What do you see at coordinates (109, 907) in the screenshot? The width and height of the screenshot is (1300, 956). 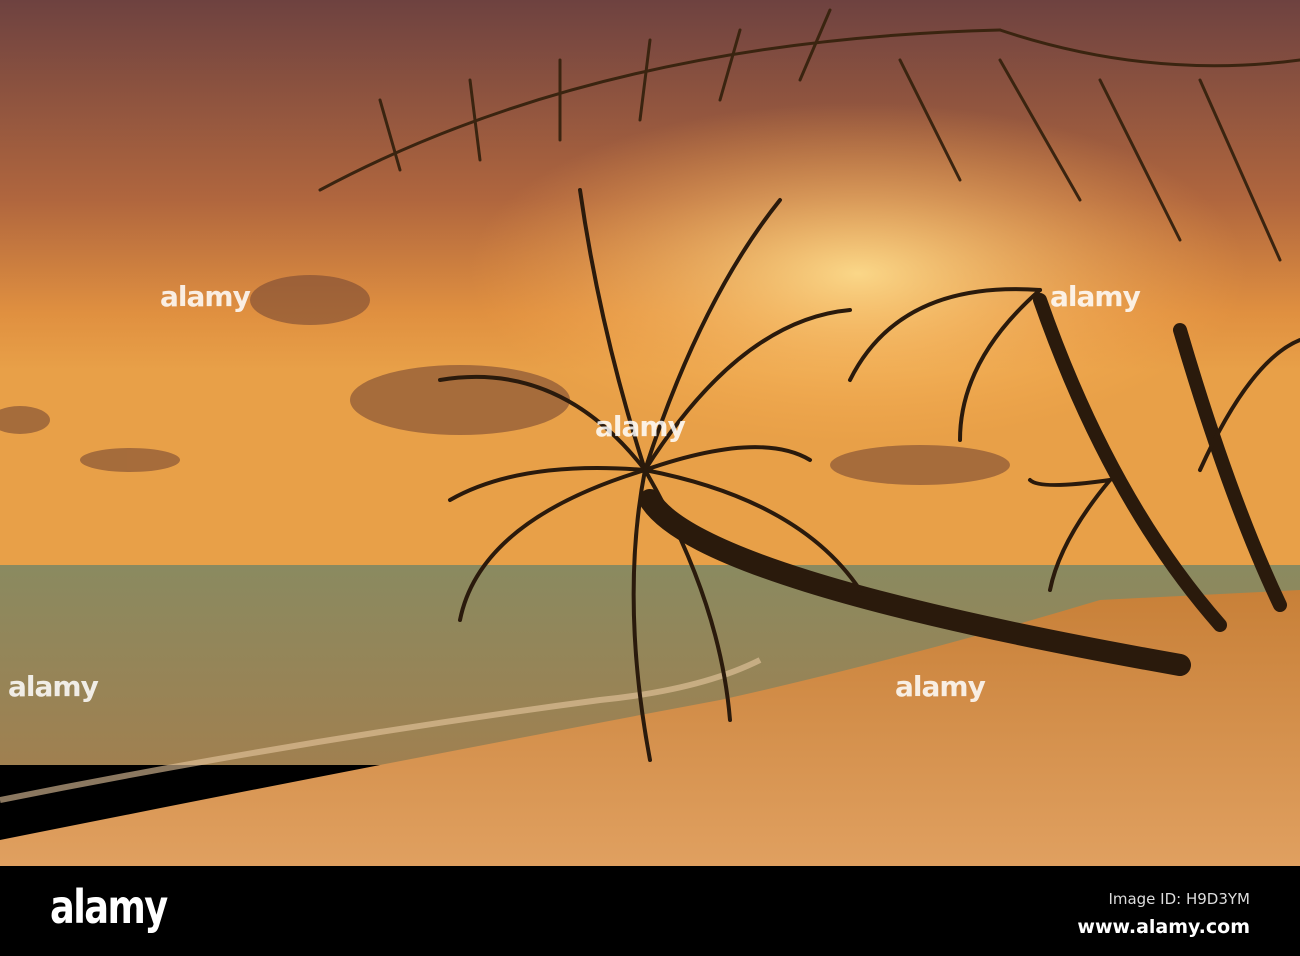 I see `alamy-logo: alamy` at bounding box center [109, 907].